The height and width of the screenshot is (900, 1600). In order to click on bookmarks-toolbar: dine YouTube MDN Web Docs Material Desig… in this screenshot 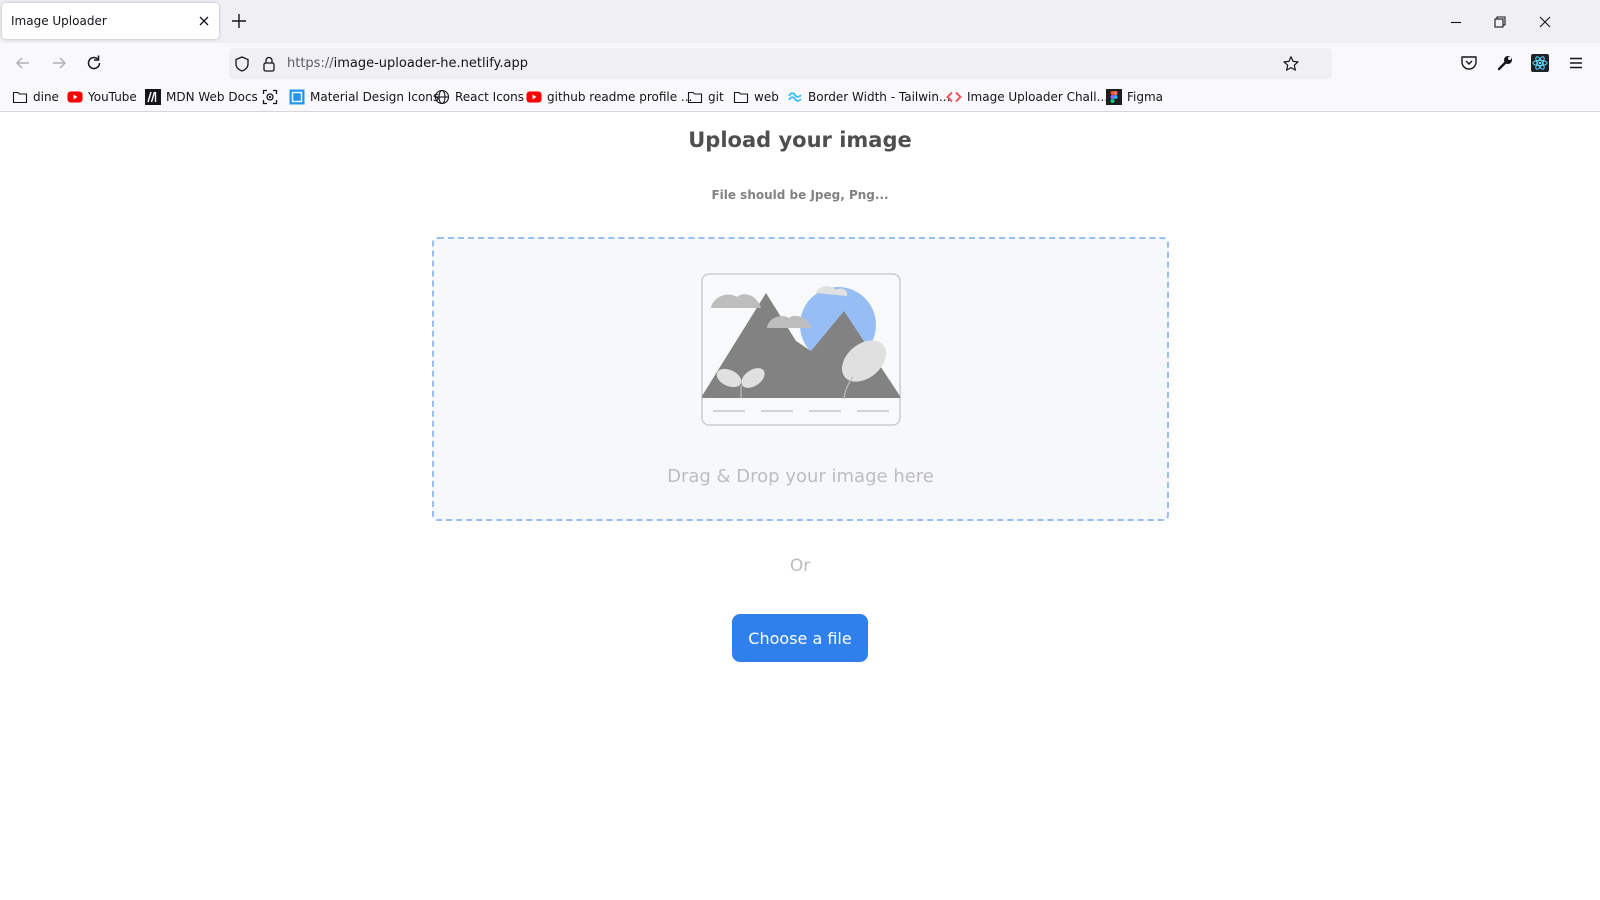, I will do `click(800, 97)`.